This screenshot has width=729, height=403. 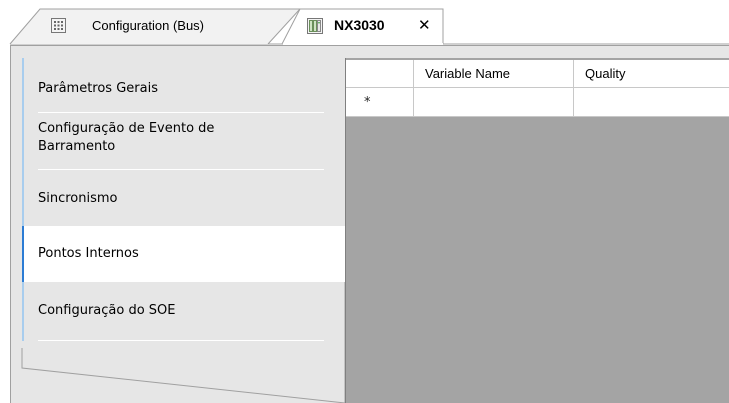 I want to click on sidebar-item-pontos-internos: Pontos Internos, so click(x=183, y=254).